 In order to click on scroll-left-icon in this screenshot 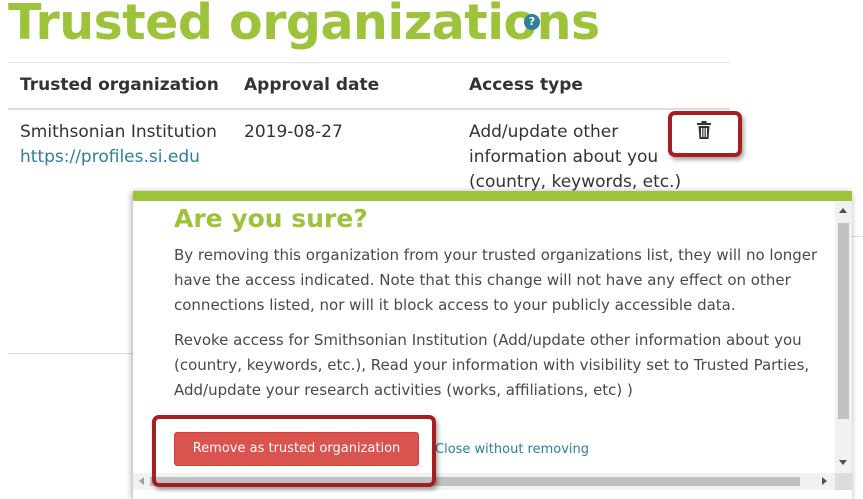, I will do `click(141, 481)`.